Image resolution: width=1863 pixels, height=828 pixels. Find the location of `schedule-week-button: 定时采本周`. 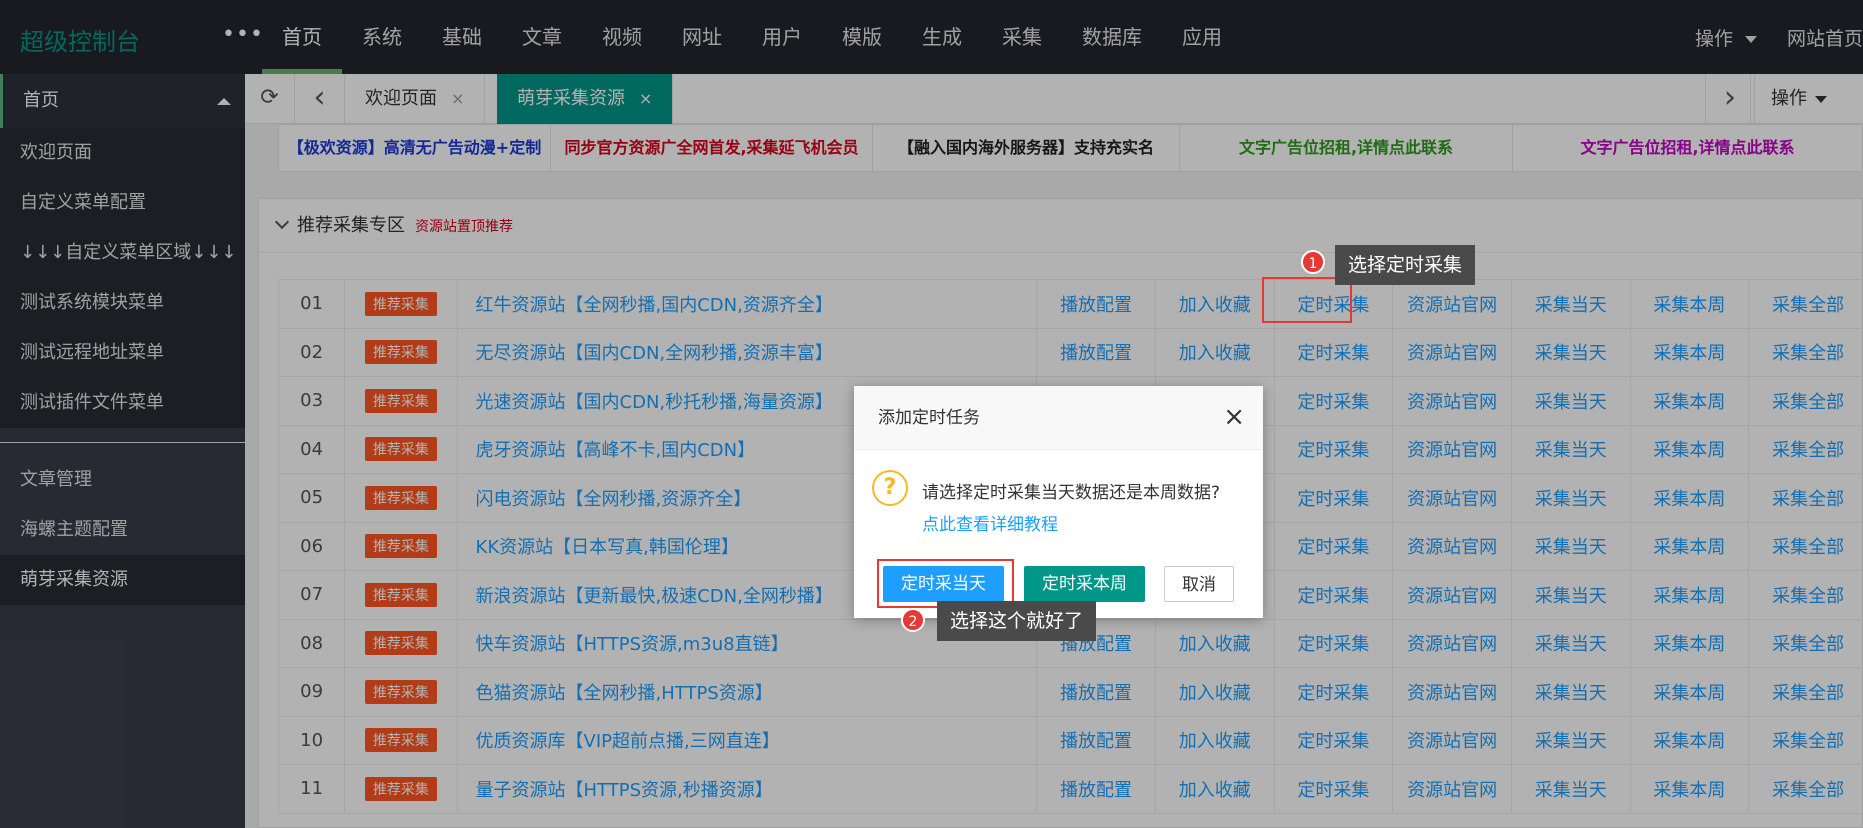

schedule-week-button: 定时采本周 is located at coordinates (1084, 584).